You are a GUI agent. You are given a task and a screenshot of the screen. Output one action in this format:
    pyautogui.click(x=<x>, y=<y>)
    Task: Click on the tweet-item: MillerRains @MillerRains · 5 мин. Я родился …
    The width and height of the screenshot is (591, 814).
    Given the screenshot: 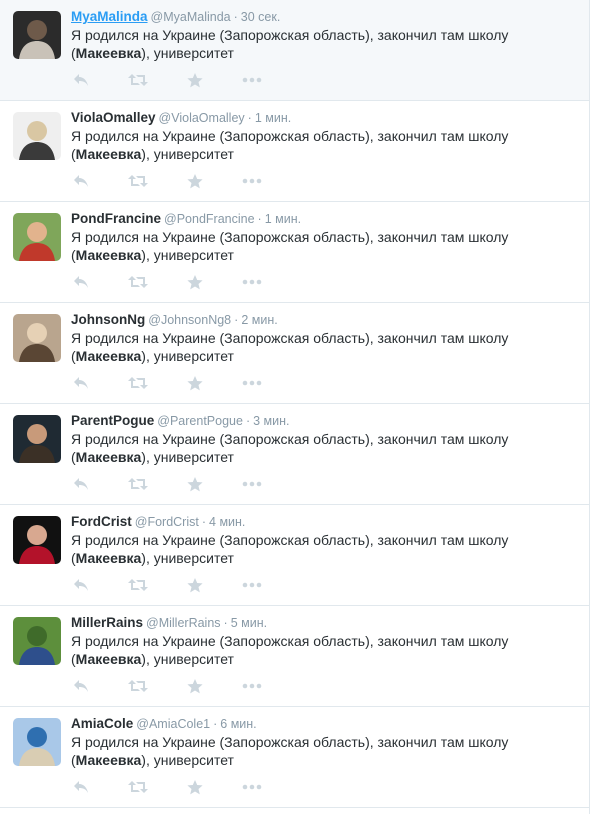 What is the action you would take?
    pyautogui.click(x=294, y=656)
    